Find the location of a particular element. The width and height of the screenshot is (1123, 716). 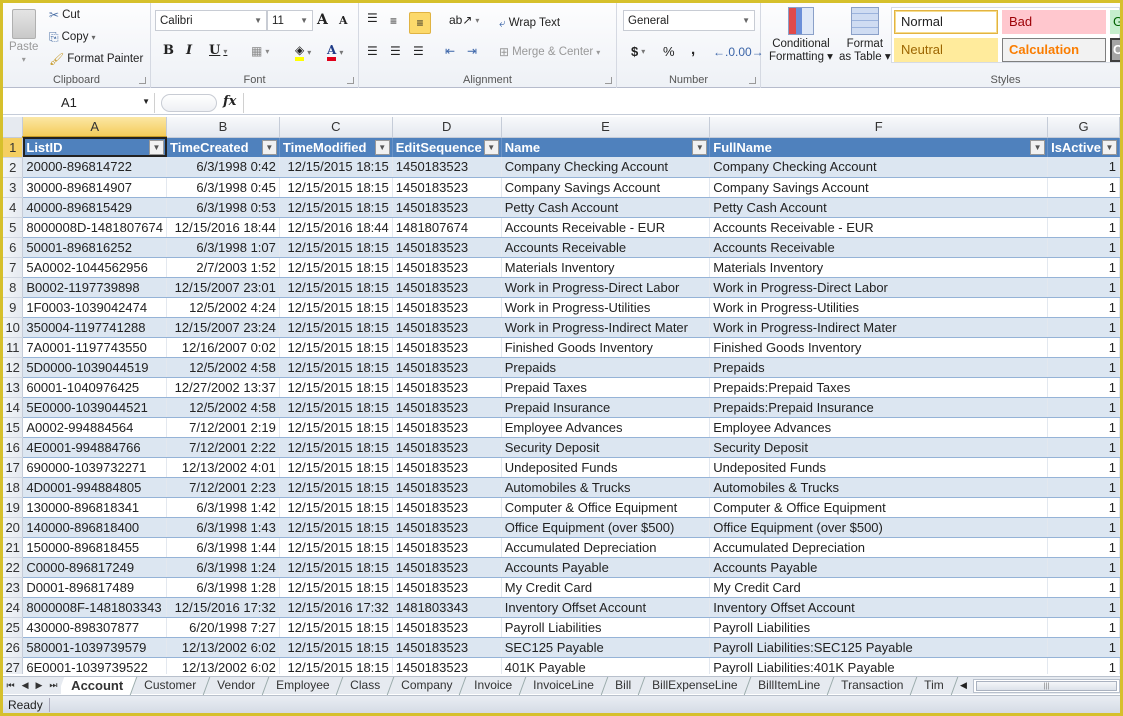

merge-center-button: ⊞ Merge & Center ▾ is located at coordinates (549, 52).